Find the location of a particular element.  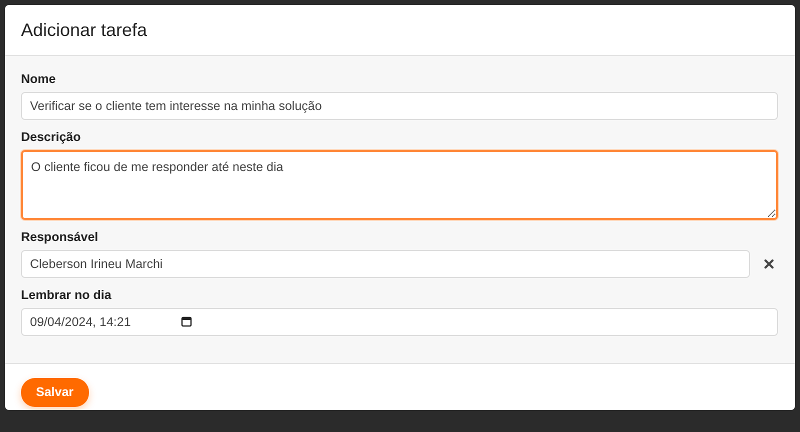

close-icon is located at coordinates (769, 264).